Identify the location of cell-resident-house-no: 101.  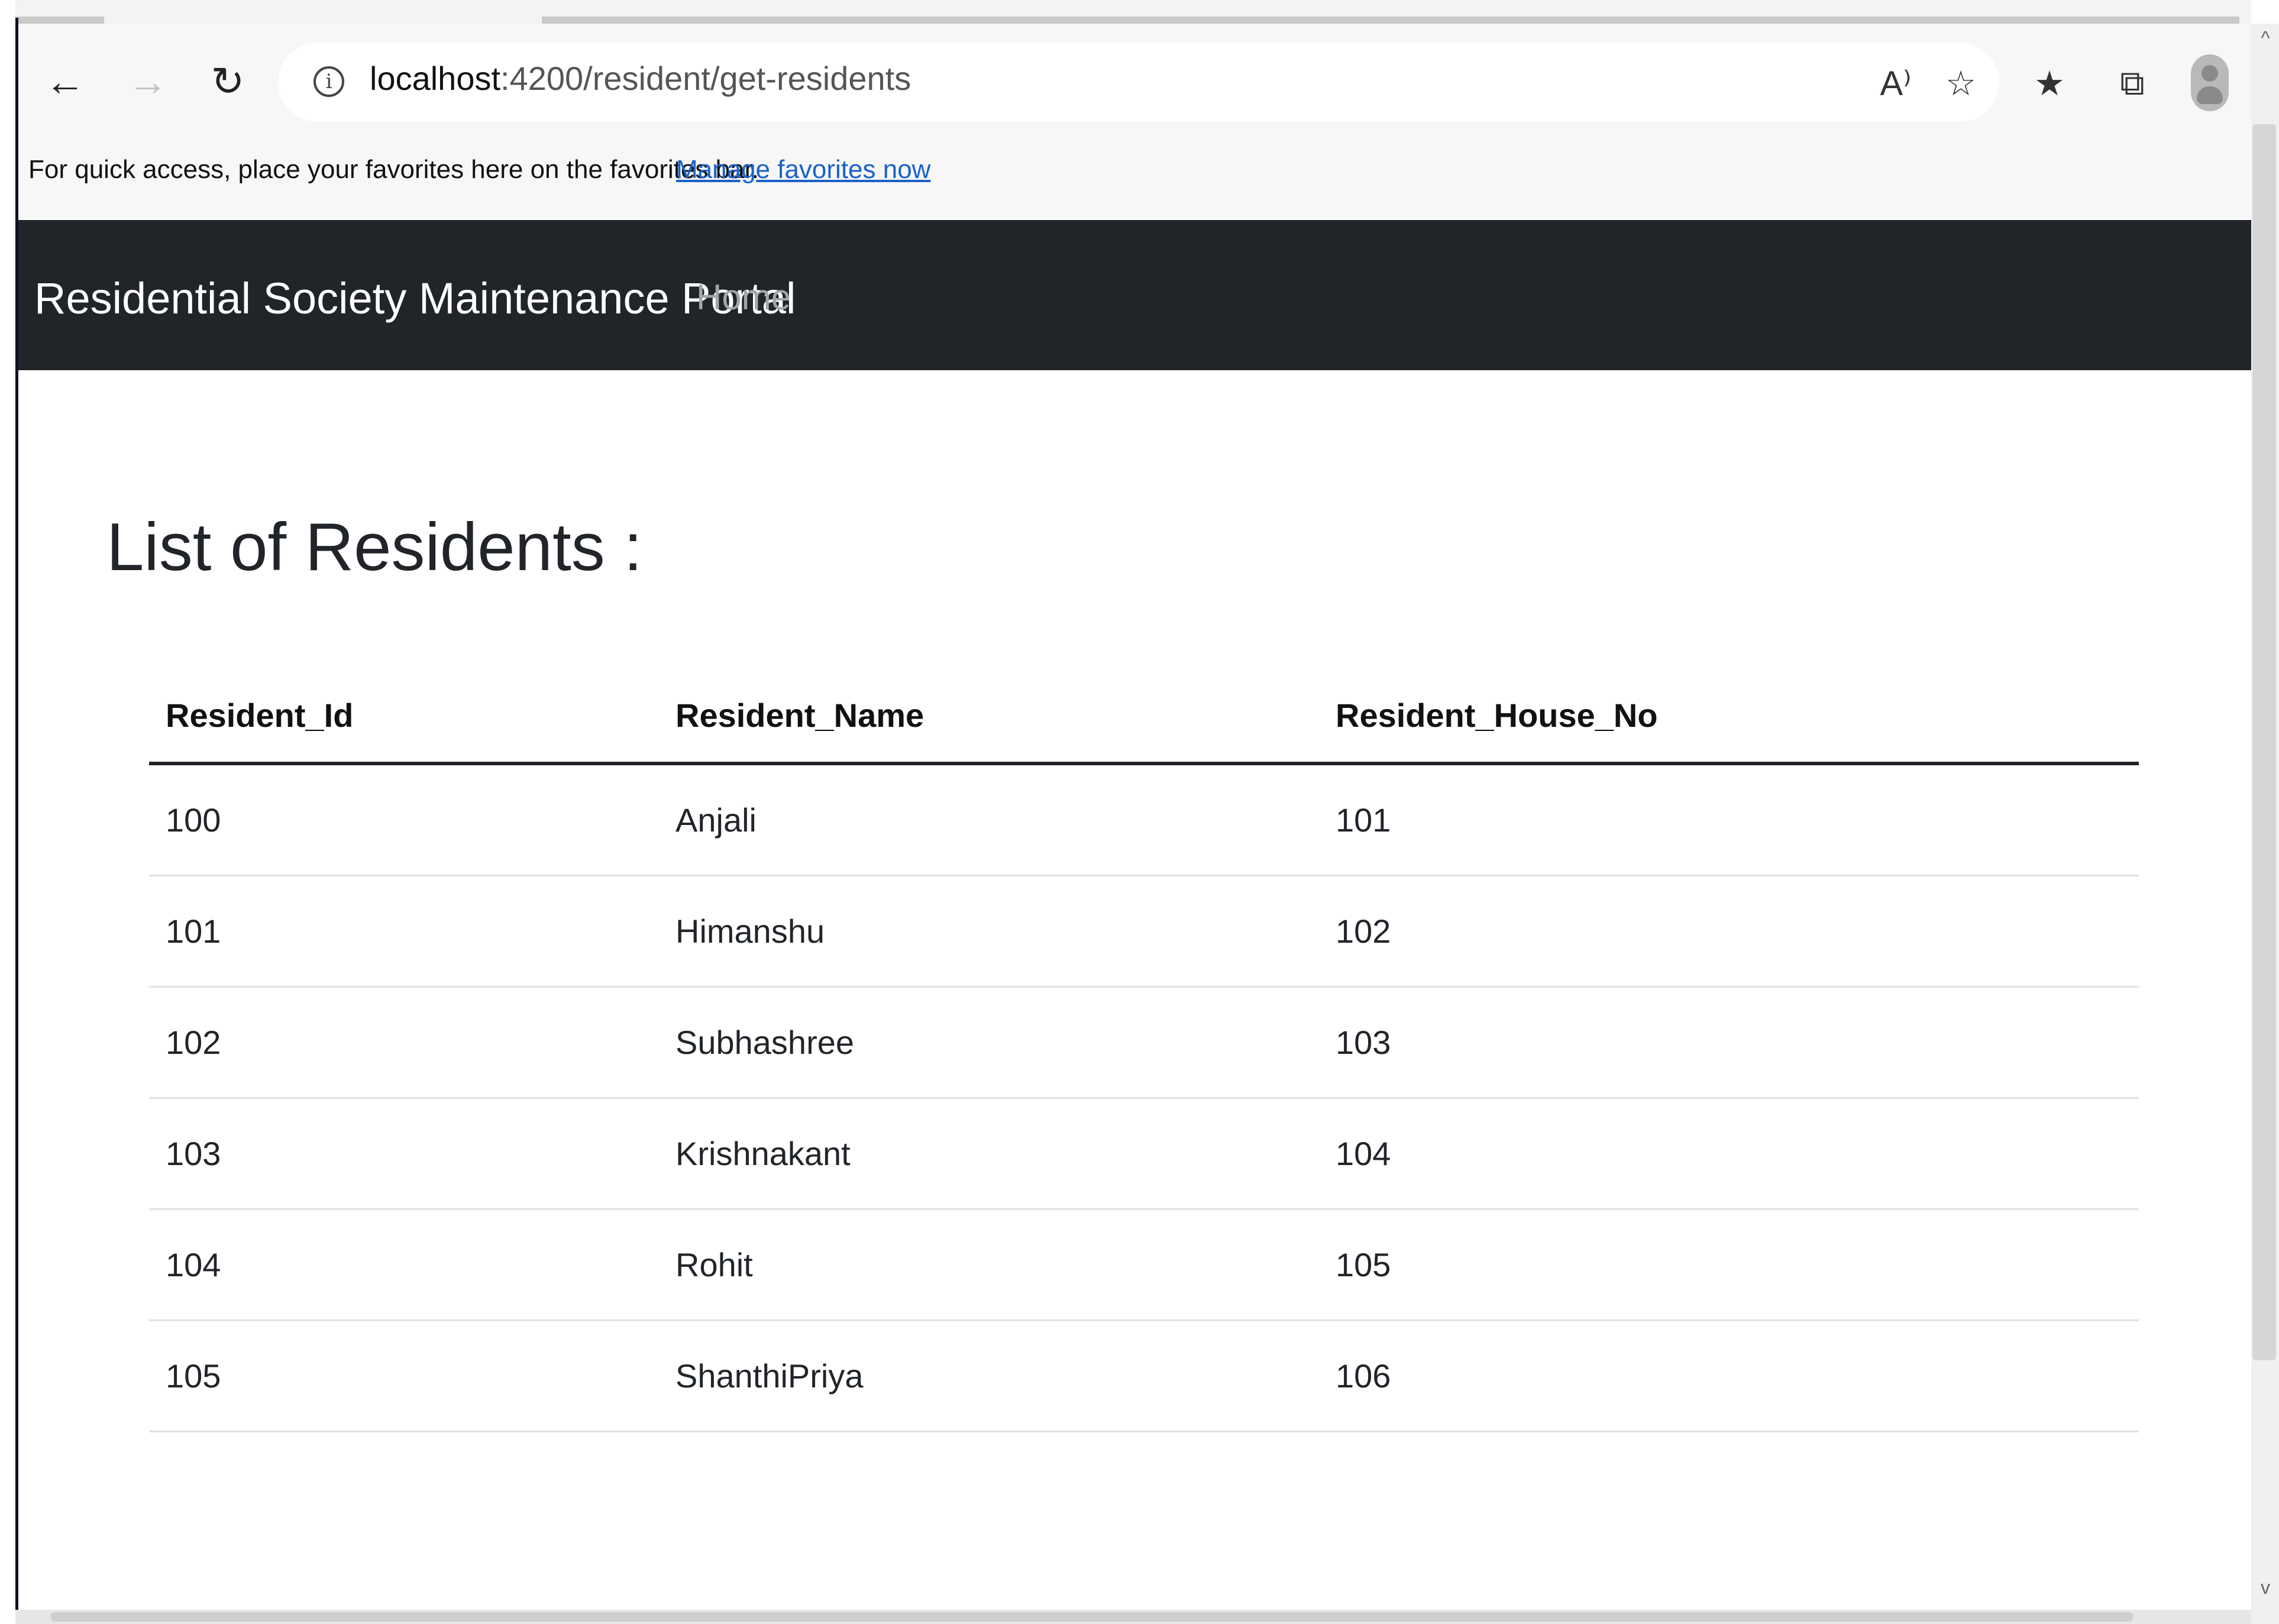
(1363, 820).